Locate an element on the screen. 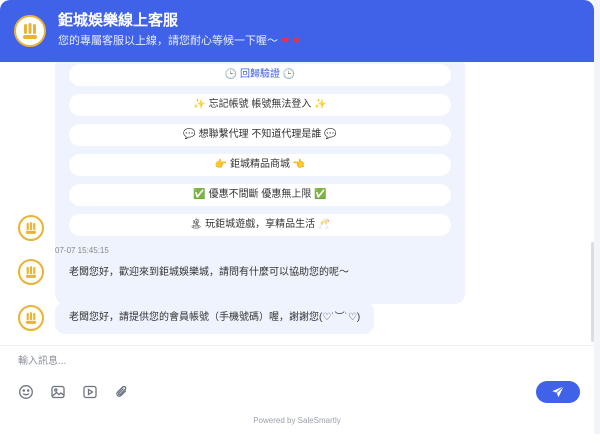  menu-option: 🏝 玩鉅城遊戲，享精品生活 🥂 is located at coordinates (260, 225).